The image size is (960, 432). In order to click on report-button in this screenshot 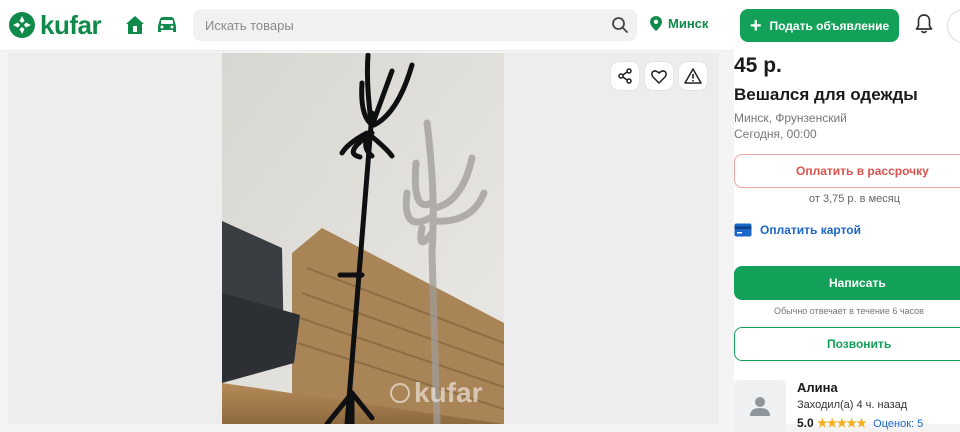, I will do `click(693, 76)`.